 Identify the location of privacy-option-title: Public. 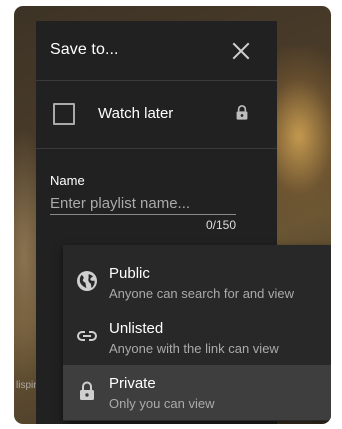
(129, 273).